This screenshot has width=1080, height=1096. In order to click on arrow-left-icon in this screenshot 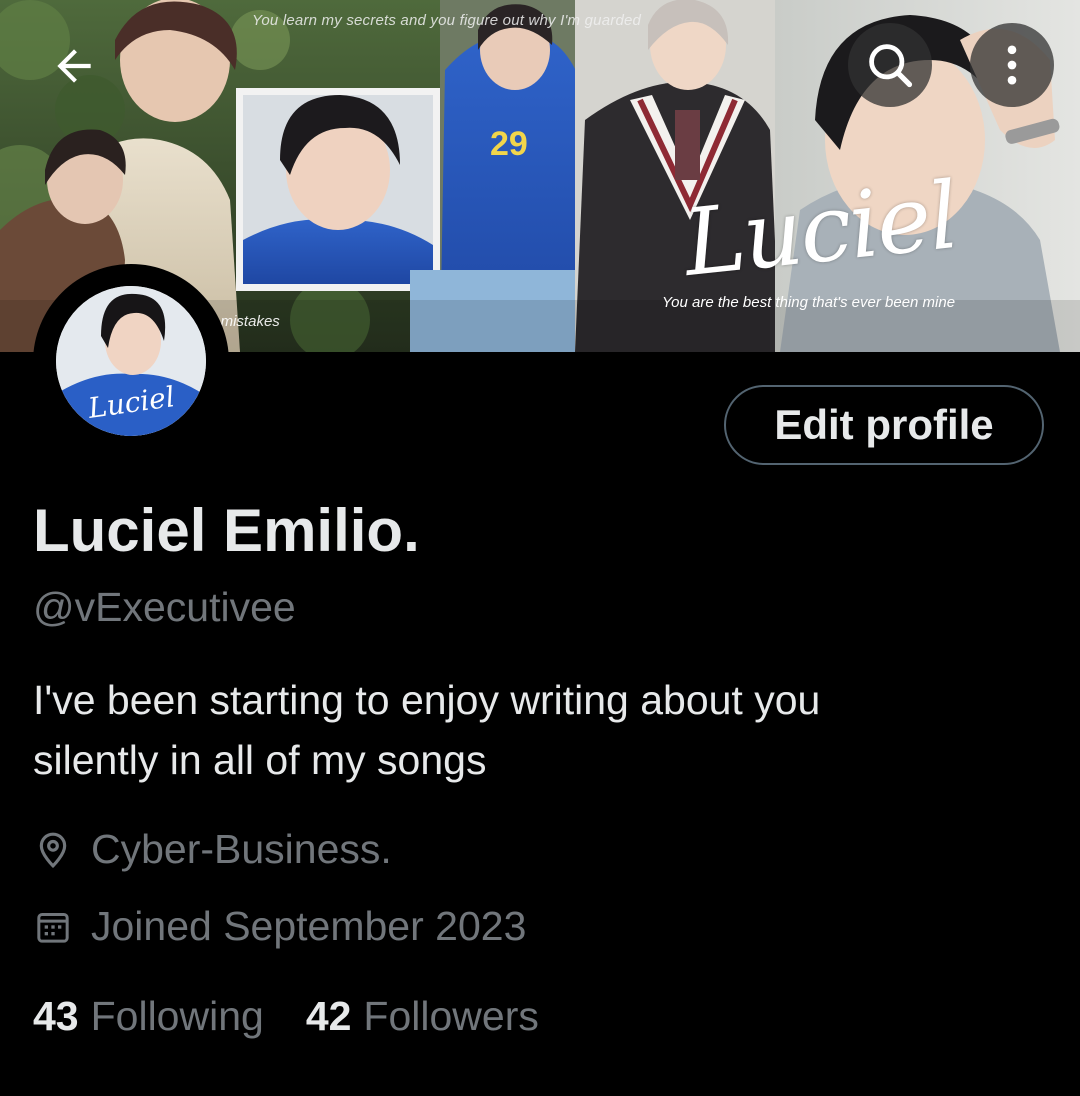, I will do `click(74, 66)`.